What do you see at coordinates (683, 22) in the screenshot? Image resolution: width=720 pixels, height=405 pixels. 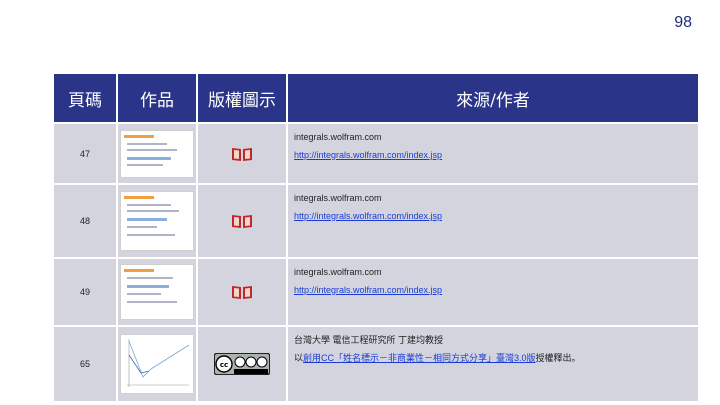 I see `page-number: 98` at bounding box center [683, 22].